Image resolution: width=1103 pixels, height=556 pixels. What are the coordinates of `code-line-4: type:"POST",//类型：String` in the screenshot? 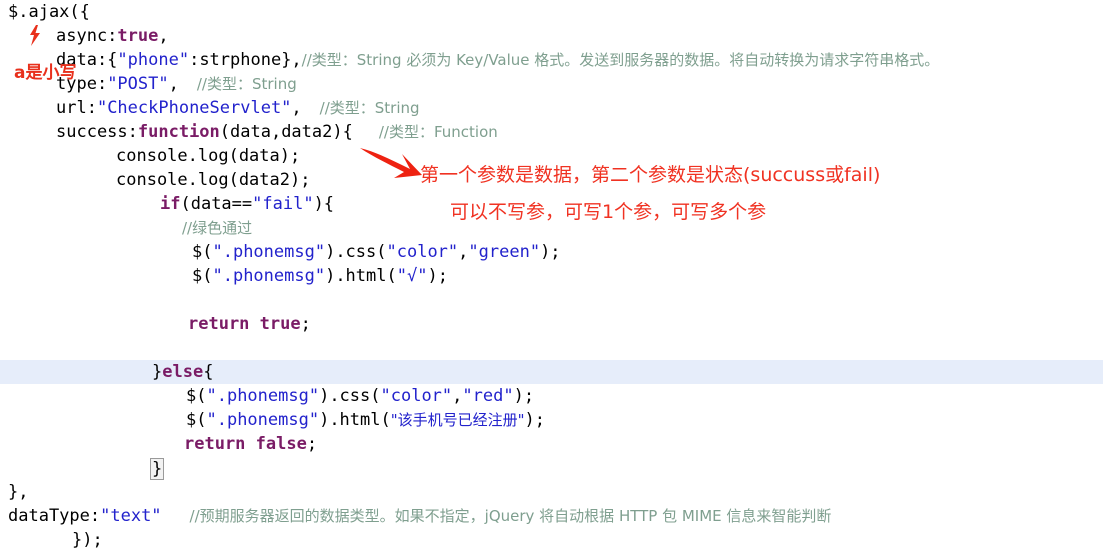 It's located at (551, 84).